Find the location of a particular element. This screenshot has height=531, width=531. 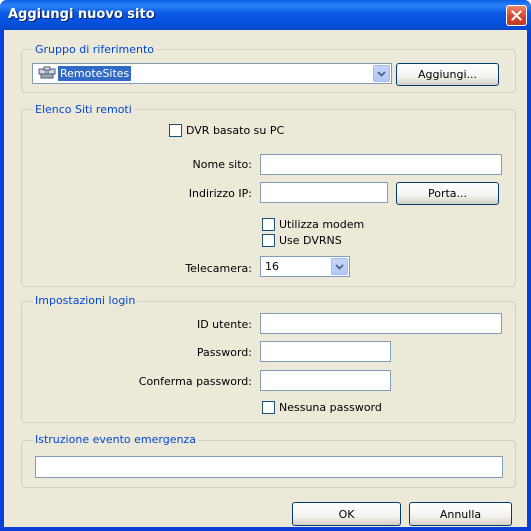

ip-address-label: Indirizzo IP: is located at coordinates (220, 193).